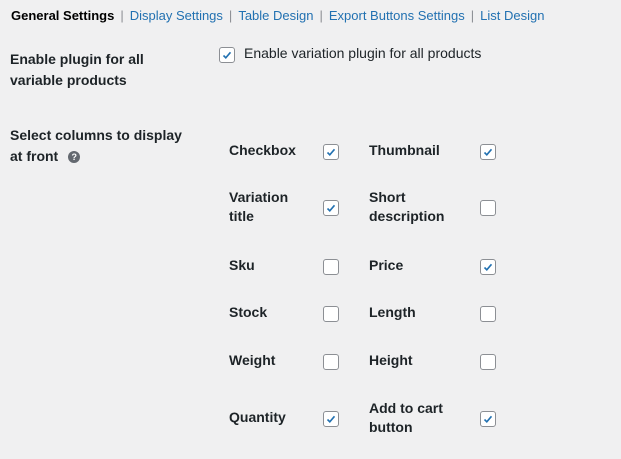 The width and height of the screenshot is (621, 459). I want to click on tab-list-design: List Design, so click(512, 15).